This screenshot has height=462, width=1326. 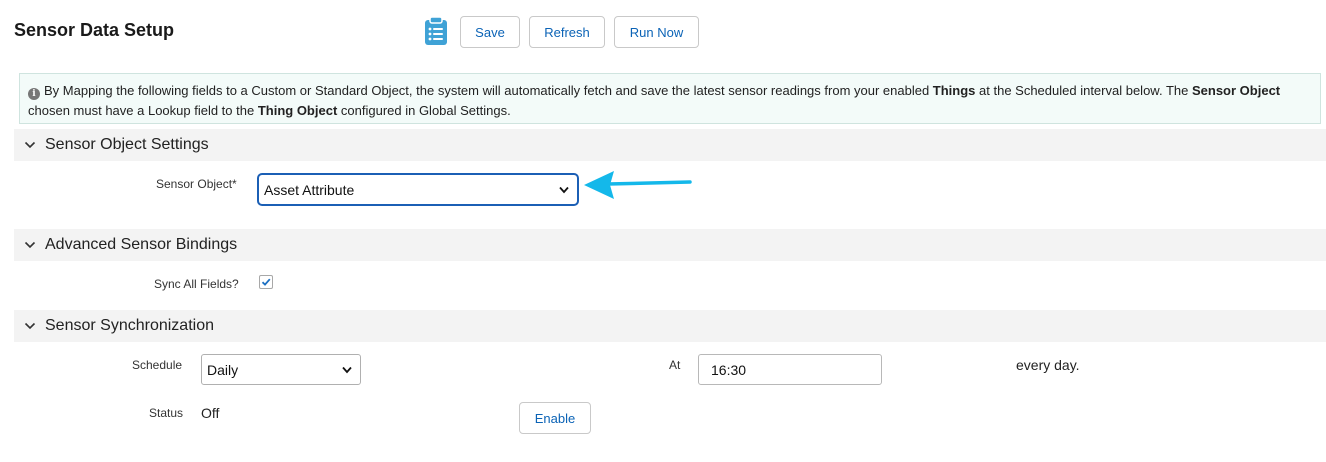 I want to click on run-now-button: Run Now, so click(x=656, y=32).